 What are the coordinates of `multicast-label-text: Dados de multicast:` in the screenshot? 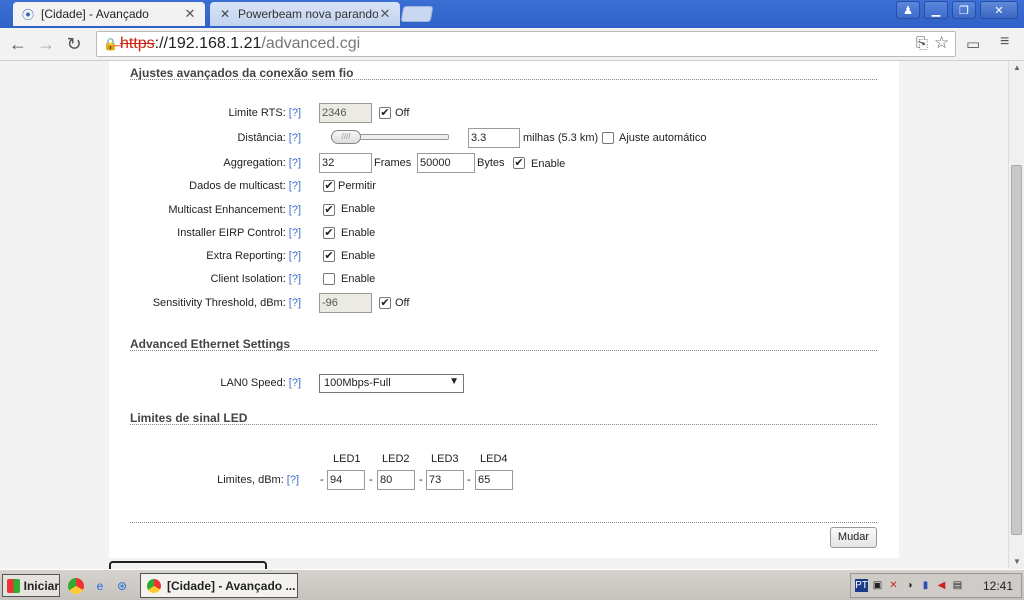 It's located at (237, 186).